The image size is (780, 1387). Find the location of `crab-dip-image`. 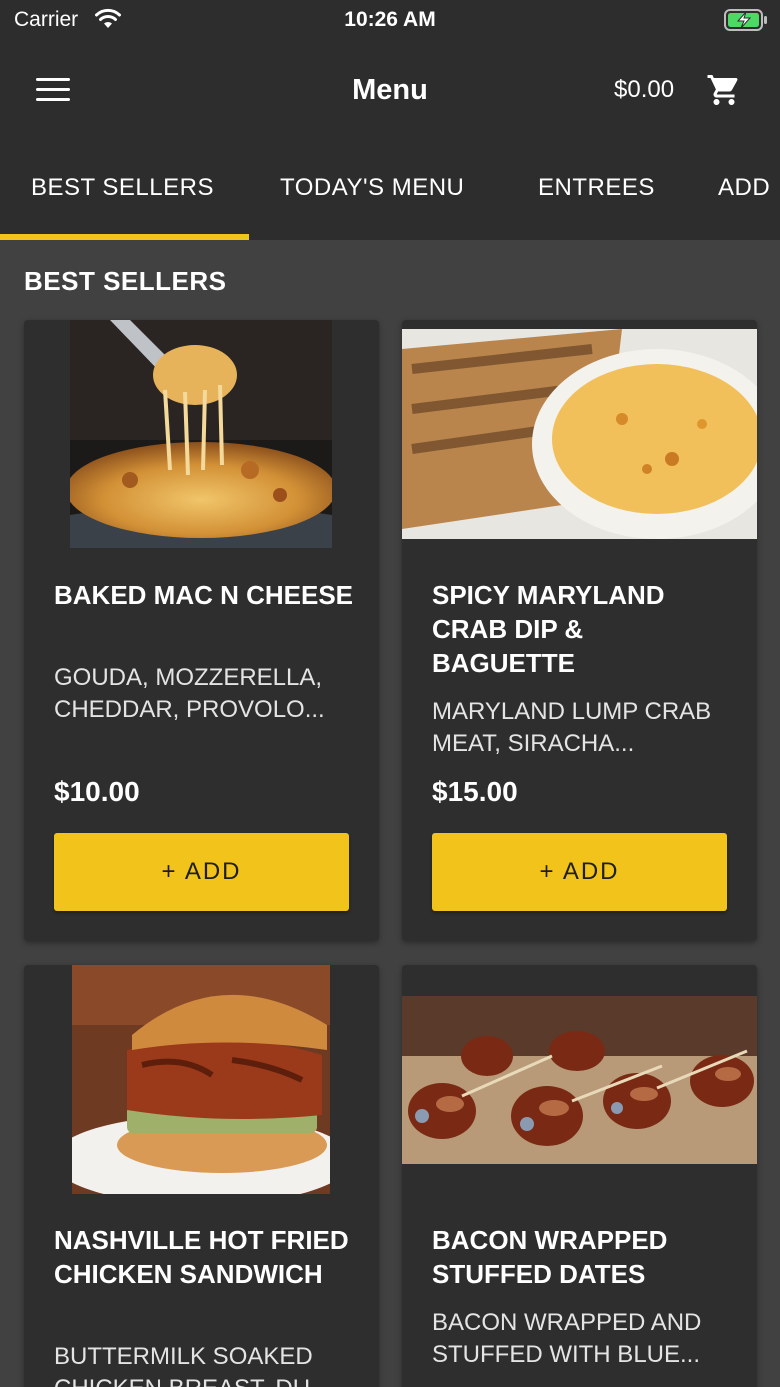

crab-dip-image is located at coordinates (579, 434).